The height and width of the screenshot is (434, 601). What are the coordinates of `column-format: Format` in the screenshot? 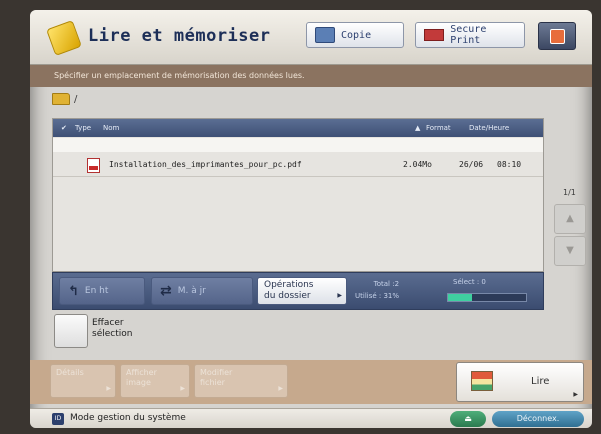 It's located at (438, 128).